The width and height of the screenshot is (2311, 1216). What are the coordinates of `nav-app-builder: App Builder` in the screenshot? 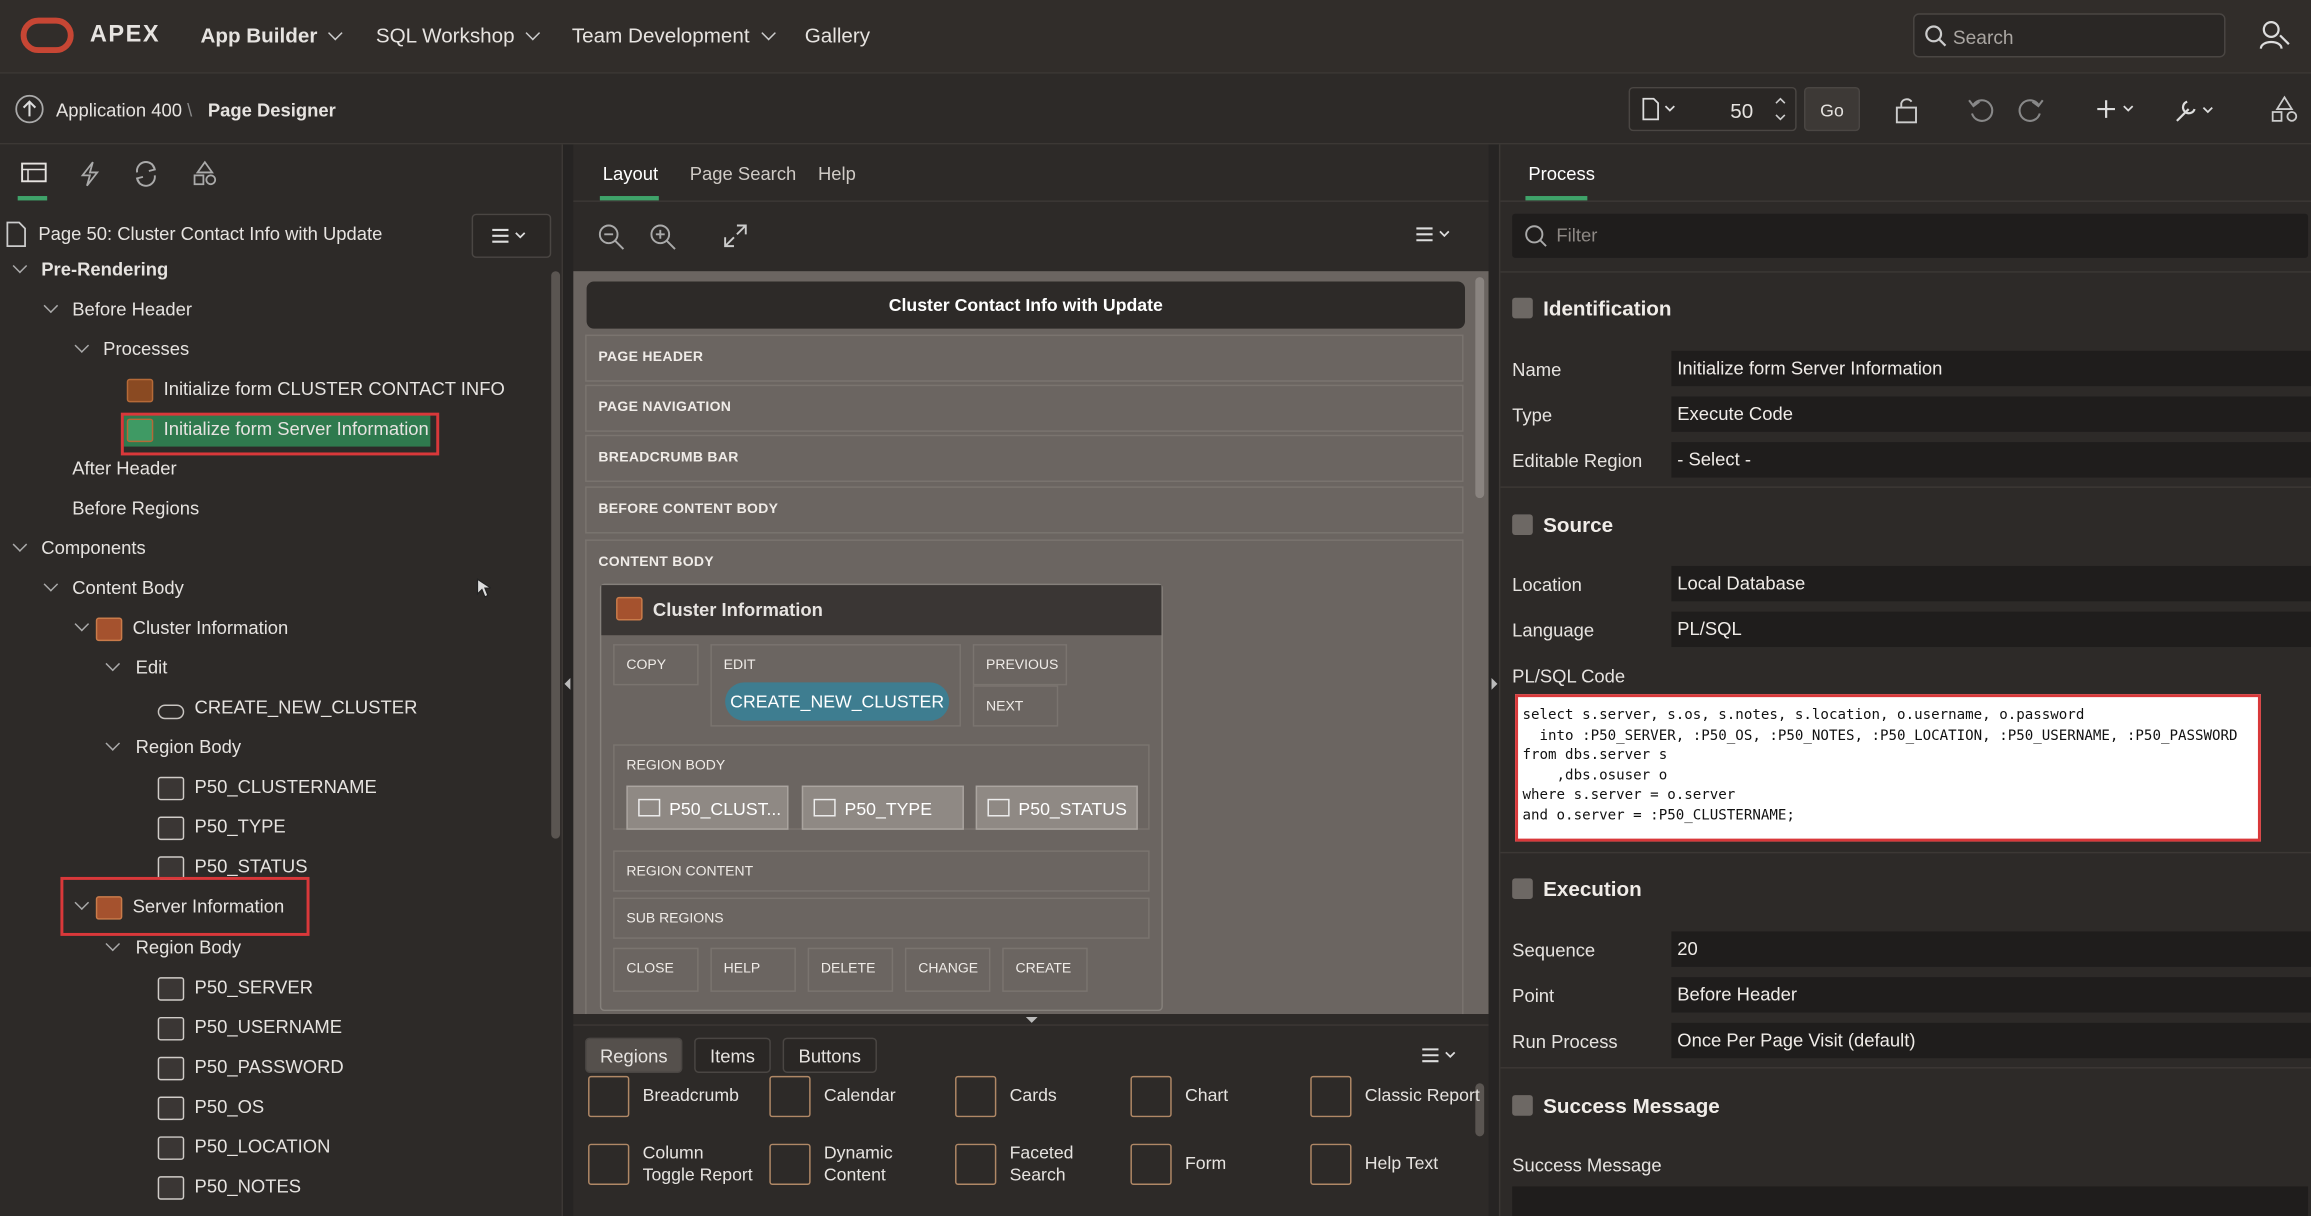 It's located at (272, 35).